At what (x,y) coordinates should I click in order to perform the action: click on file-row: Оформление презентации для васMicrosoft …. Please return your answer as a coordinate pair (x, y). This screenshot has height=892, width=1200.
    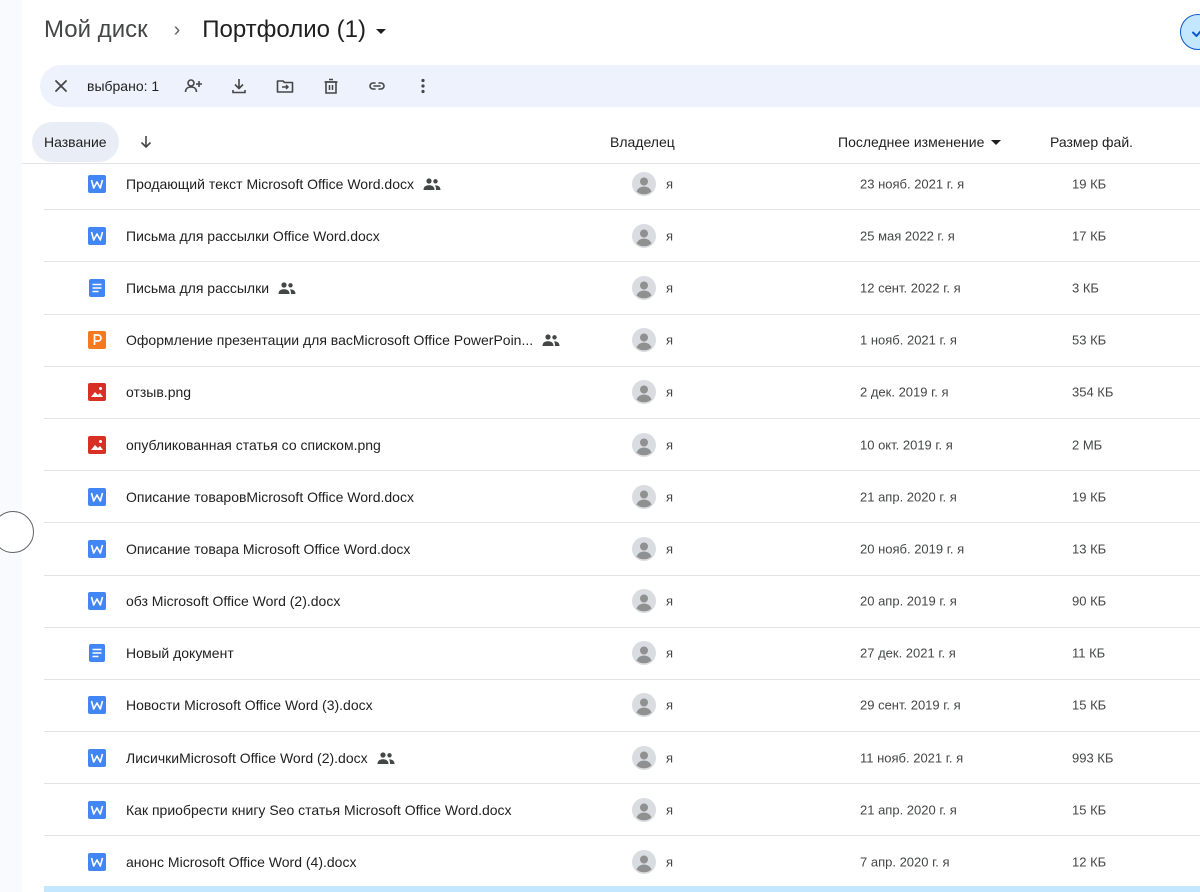
    Looking at the image, I should click on (622, 341).